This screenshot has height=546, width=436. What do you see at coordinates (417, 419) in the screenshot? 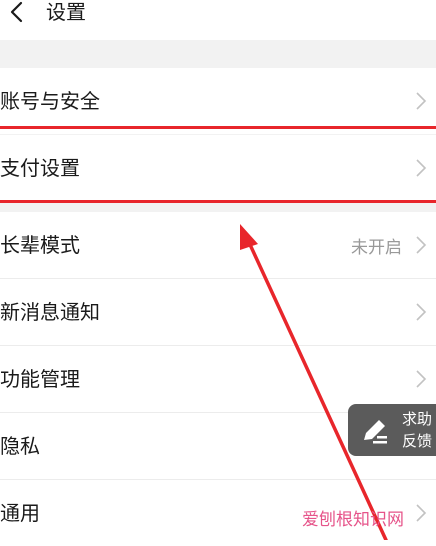
I see `feedback-label-line1: 求助` at bounding box center [417, 419].